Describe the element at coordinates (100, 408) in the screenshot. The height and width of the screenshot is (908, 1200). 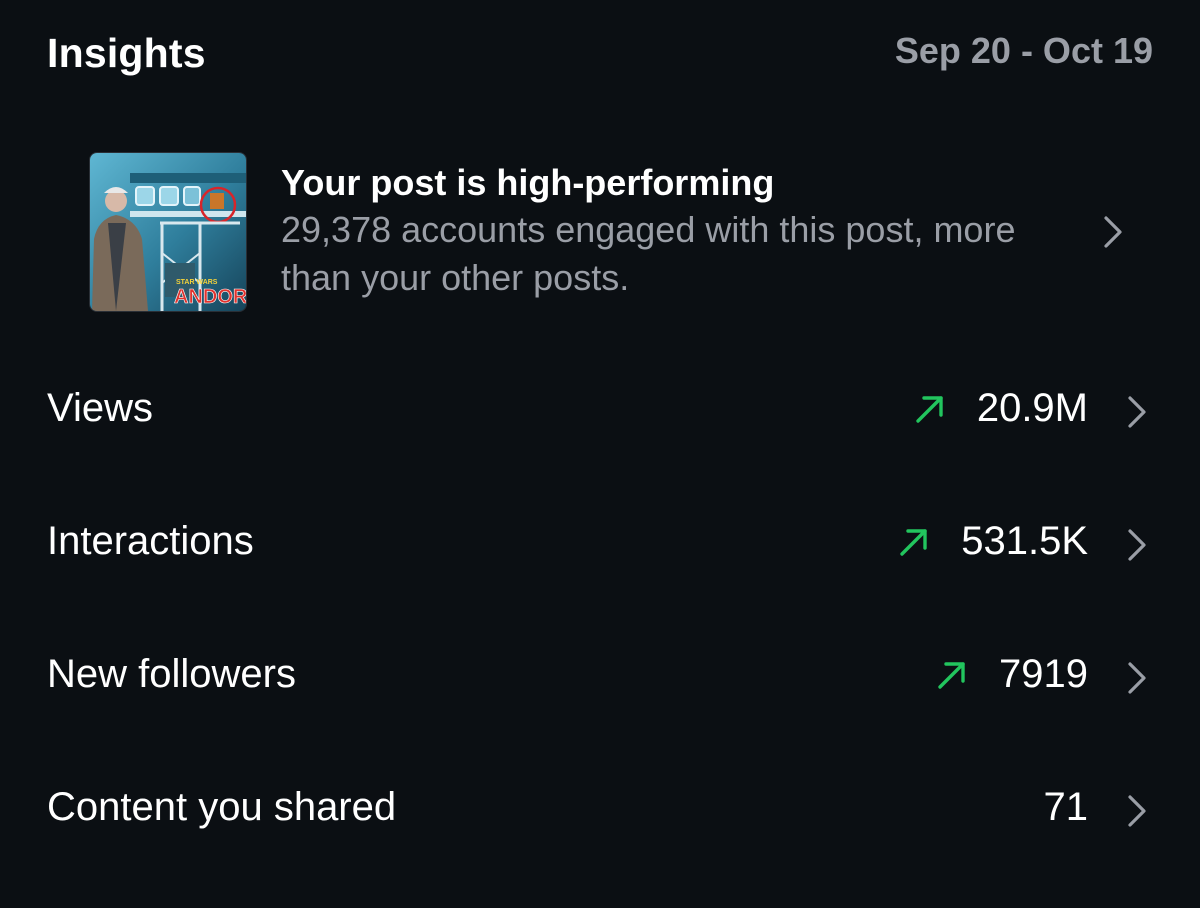
I see `metric-label: Views` at that location.